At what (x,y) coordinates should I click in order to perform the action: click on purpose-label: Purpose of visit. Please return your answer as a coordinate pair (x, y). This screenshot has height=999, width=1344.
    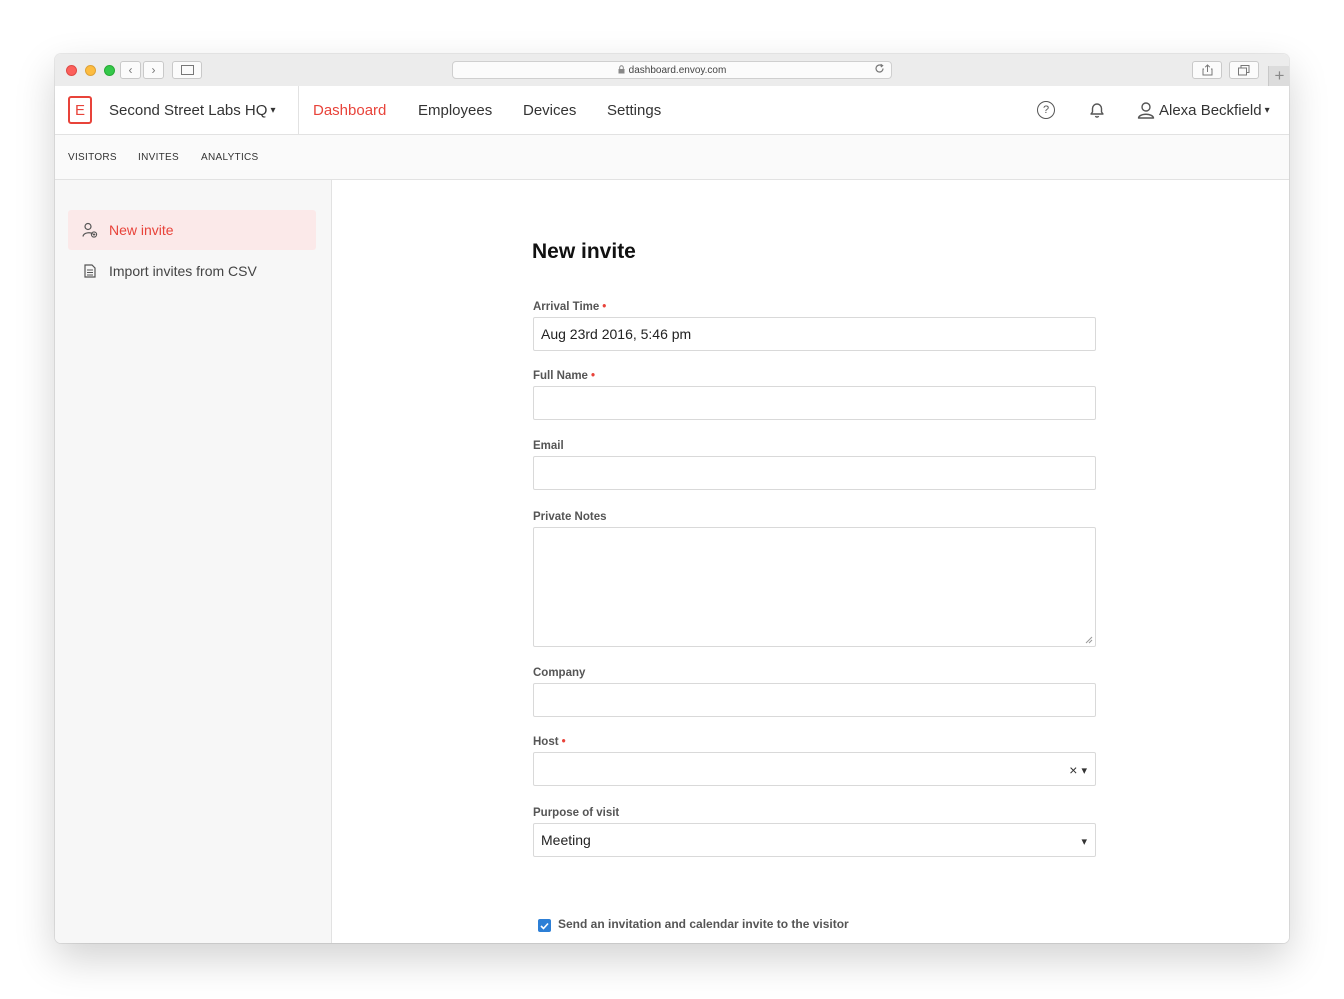
    Looking at the image, I should click on (576, 813).